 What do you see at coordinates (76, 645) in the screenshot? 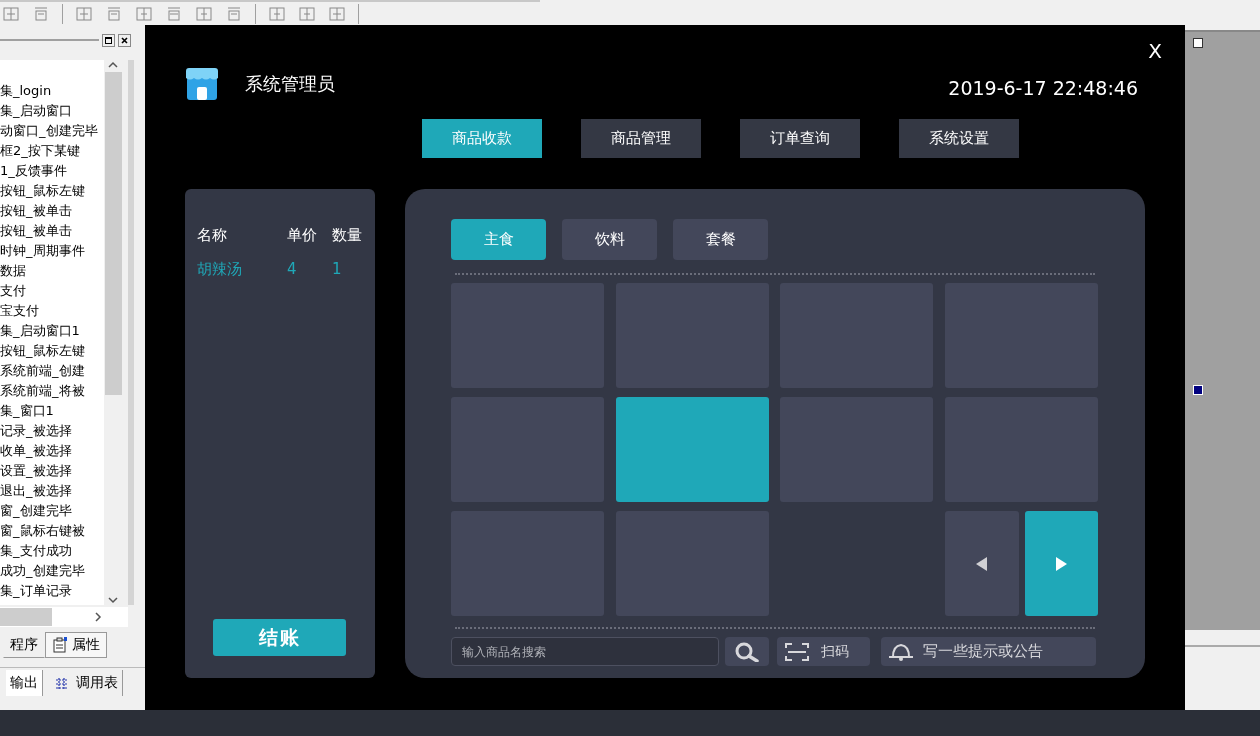
I see `panel-tab: 属性` at bounding box center [76, 645].